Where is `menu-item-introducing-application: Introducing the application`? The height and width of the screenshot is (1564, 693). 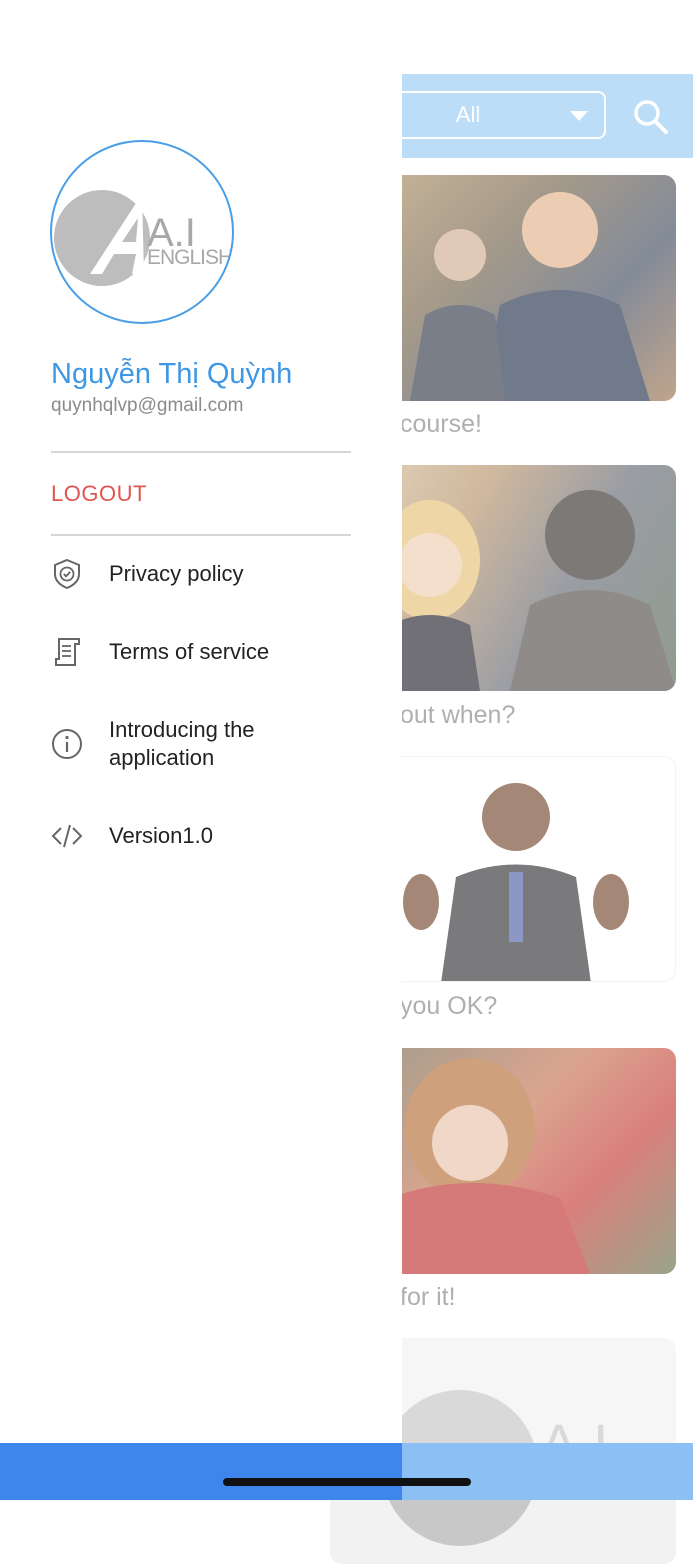 menu-item-introducing-application: Introducing the application is located at coordinates (211, 744).